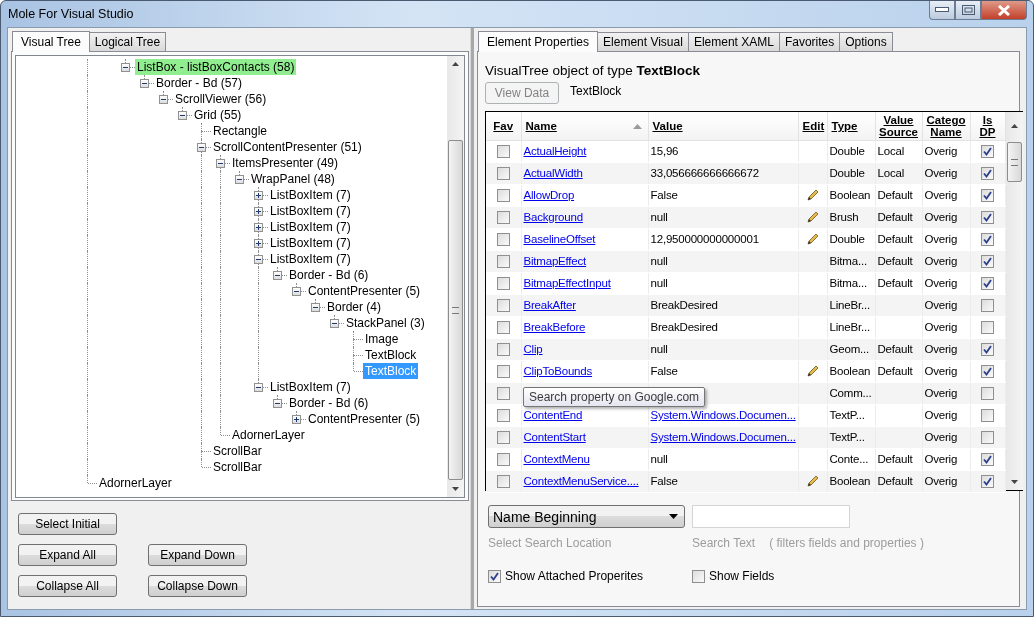 The image size is (1034, 617). Describe the element at coordinates (554, 327) in the screenshot. I see `property-link: BreakBefore` at that location.